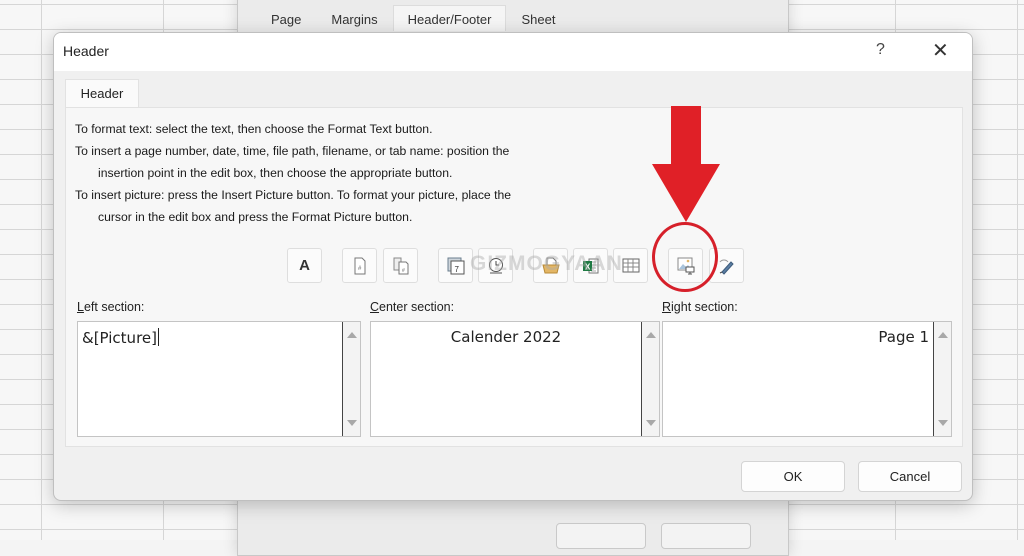 This screenshot has height=556, width=1024. I want to click on page-setup-ok-button, so click(601, 536).